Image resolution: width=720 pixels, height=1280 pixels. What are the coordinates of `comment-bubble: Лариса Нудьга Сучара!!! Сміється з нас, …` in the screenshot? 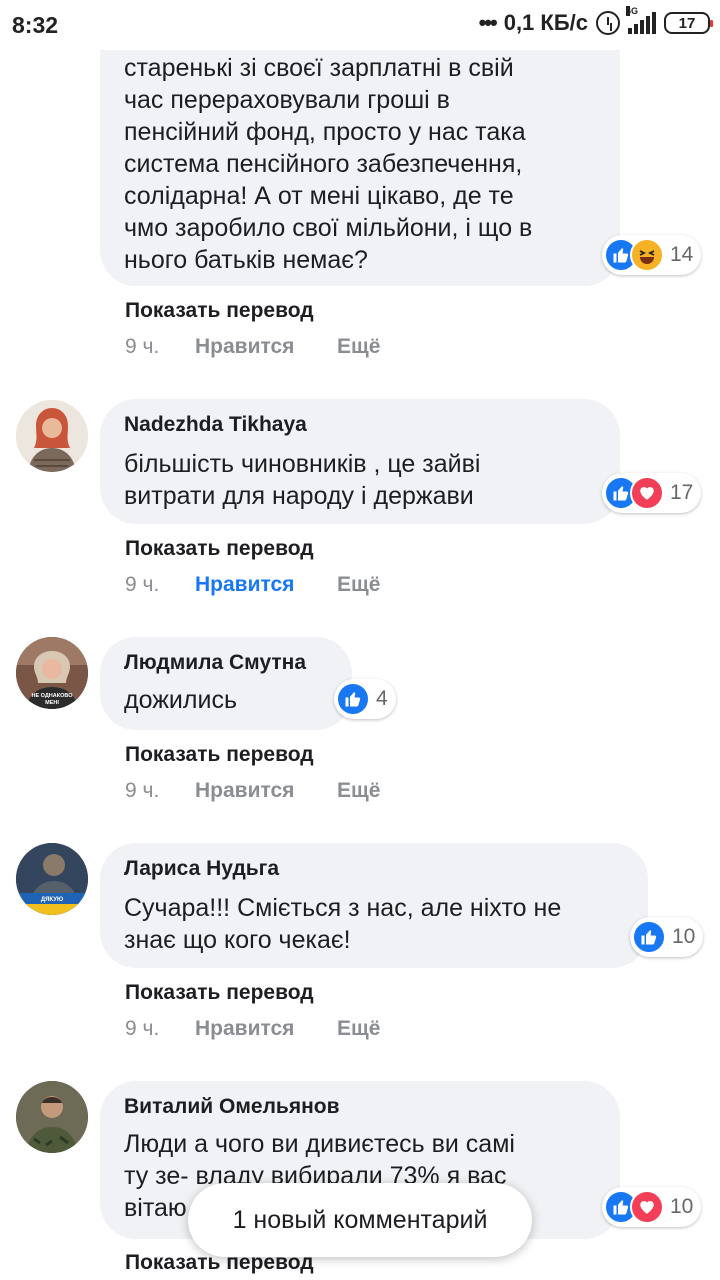 It's located at (374, 905).